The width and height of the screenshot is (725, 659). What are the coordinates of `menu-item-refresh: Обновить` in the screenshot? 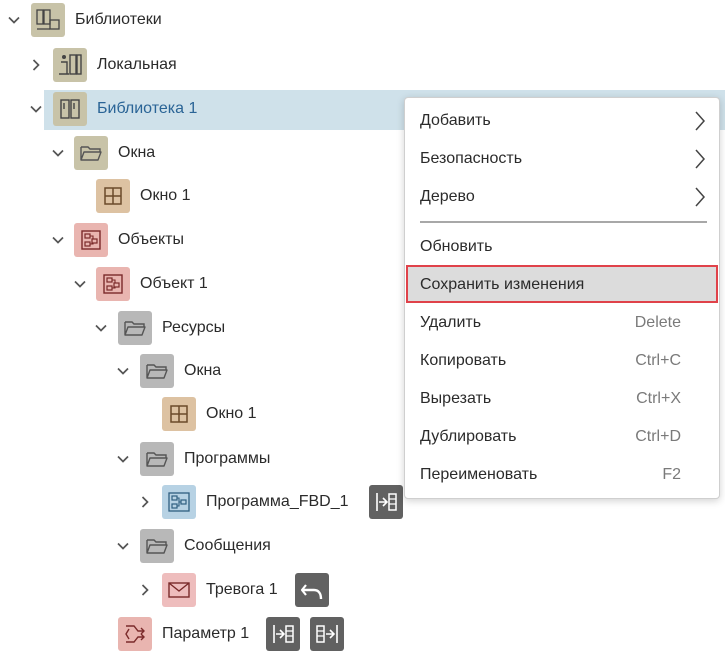 It's located at (562, 246).